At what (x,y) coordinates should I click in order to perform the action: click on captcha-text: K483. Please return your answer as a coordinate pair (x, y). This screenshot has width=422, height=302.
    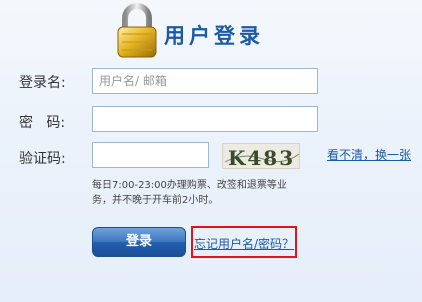
    Looking at the image, I should click on (261, 157).